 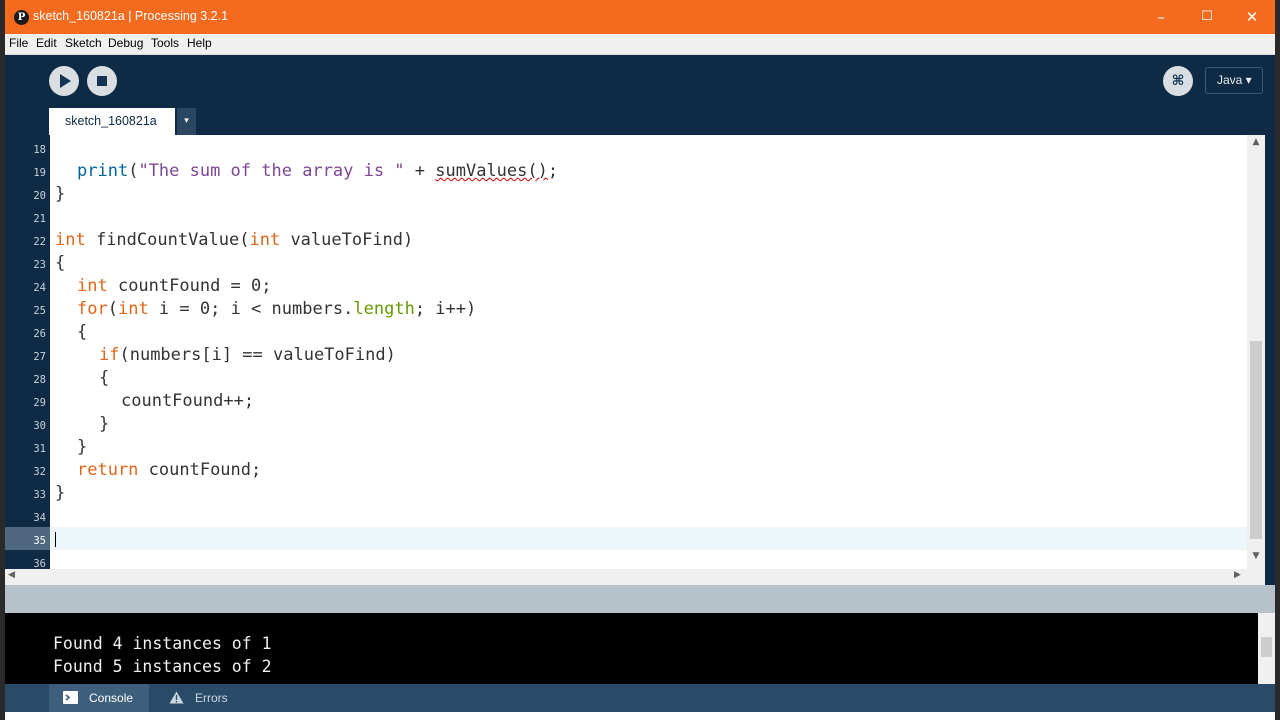 I want to click on code-line-26: {, so click(x=82, y=332).